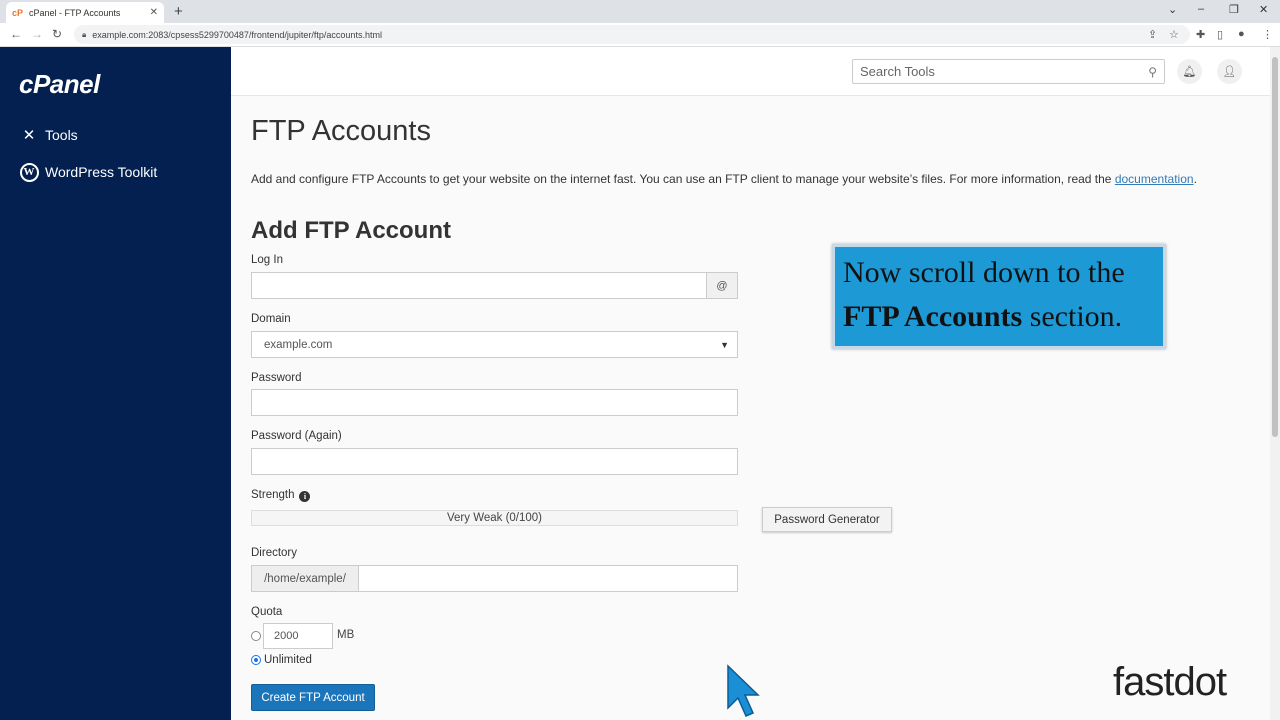 The width and height of the screenshot is (1280, 720). What do you see at coordinates (1195, 179) in the screenshot?
I see `intro-end: .` at bounding box center [1195, 179].